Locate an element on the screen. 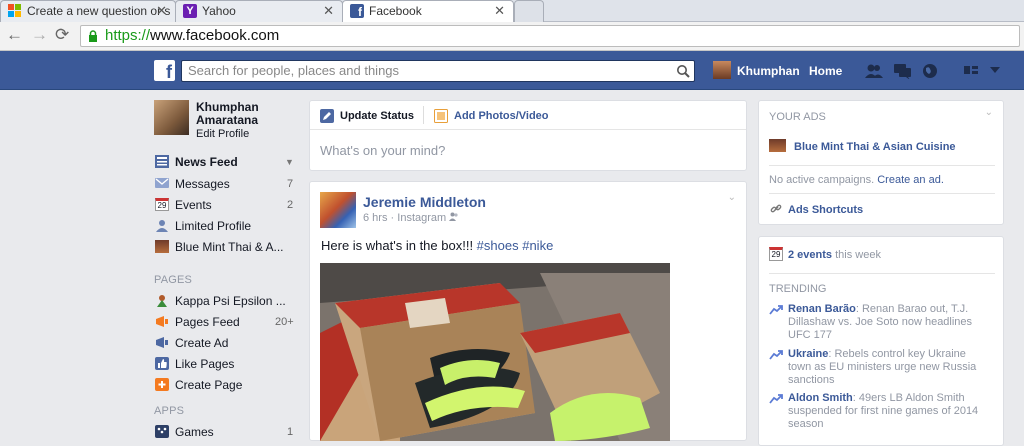  ads-shortcuts-link: Ads Shortcuts is located at coordinates (825, 210).